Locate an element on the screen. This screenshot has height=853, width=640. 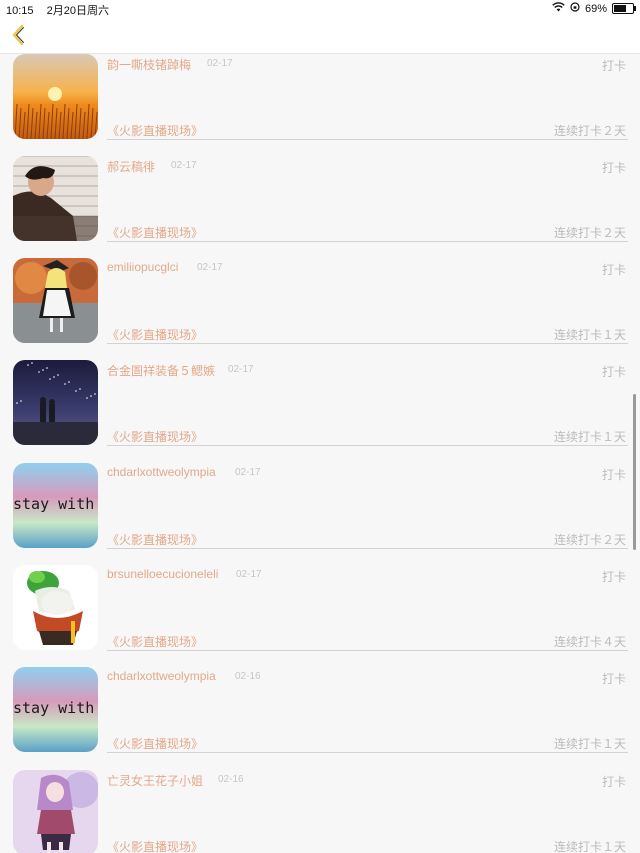
orientation-lock-icon is located at coordinates (575, 8).